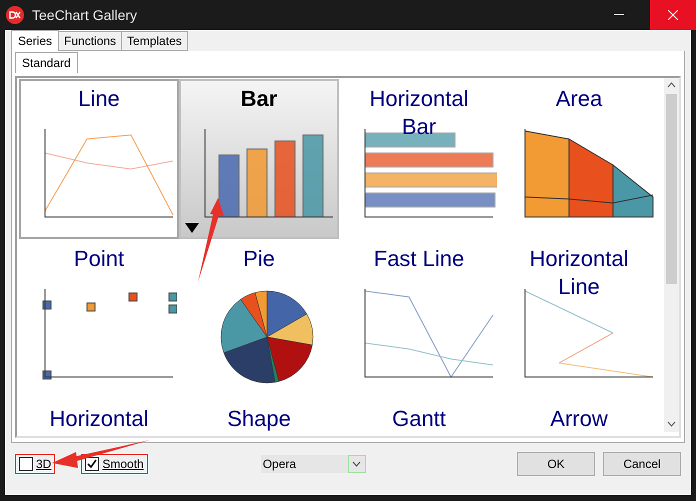 The image size is (696, 501). I want to click on window-title: TeeChart Gallery, so click(85, 15).